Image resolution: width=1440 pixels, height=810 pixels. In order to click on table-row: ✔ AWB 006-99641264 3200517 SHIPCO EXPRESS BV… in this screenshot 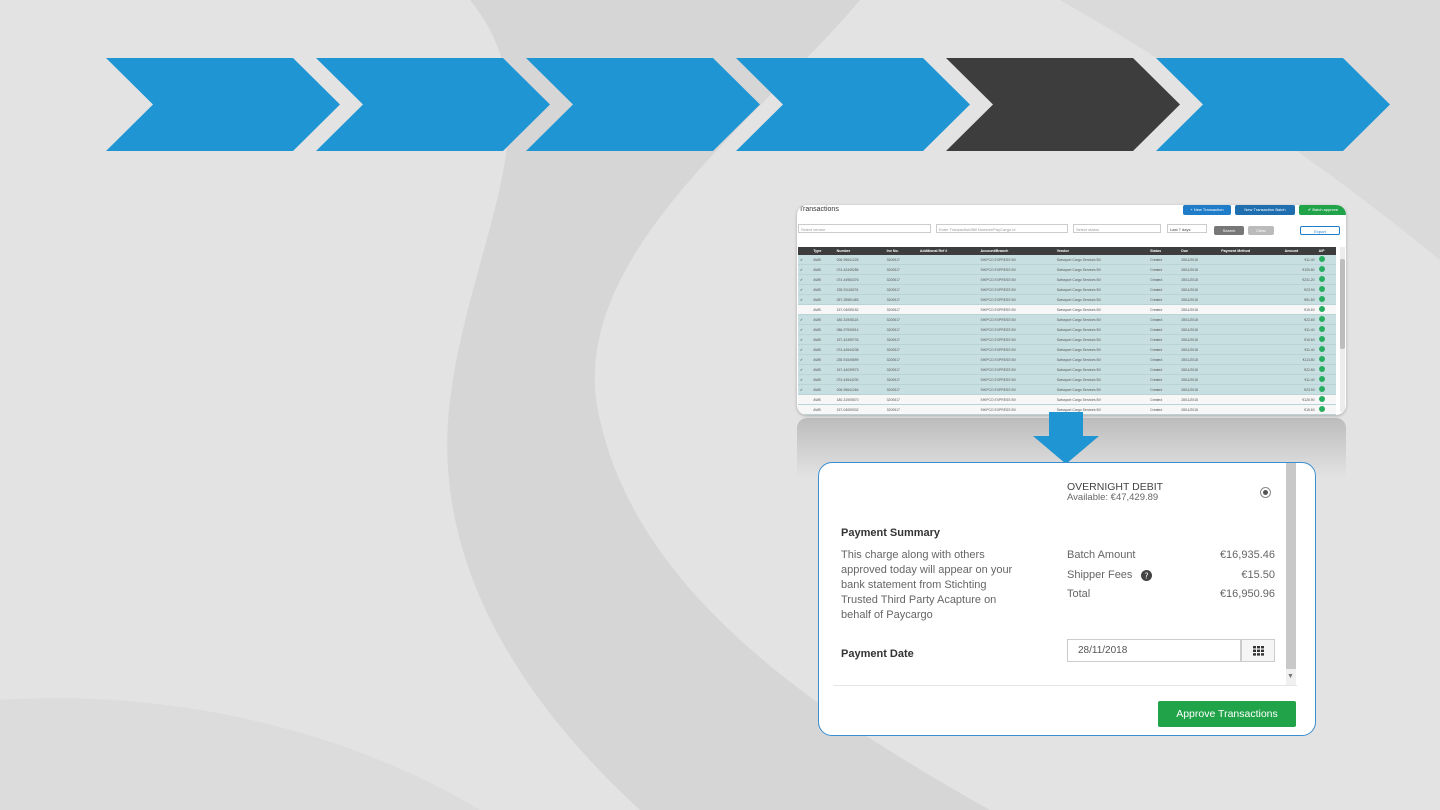, I will do `click(1067, 389)`.